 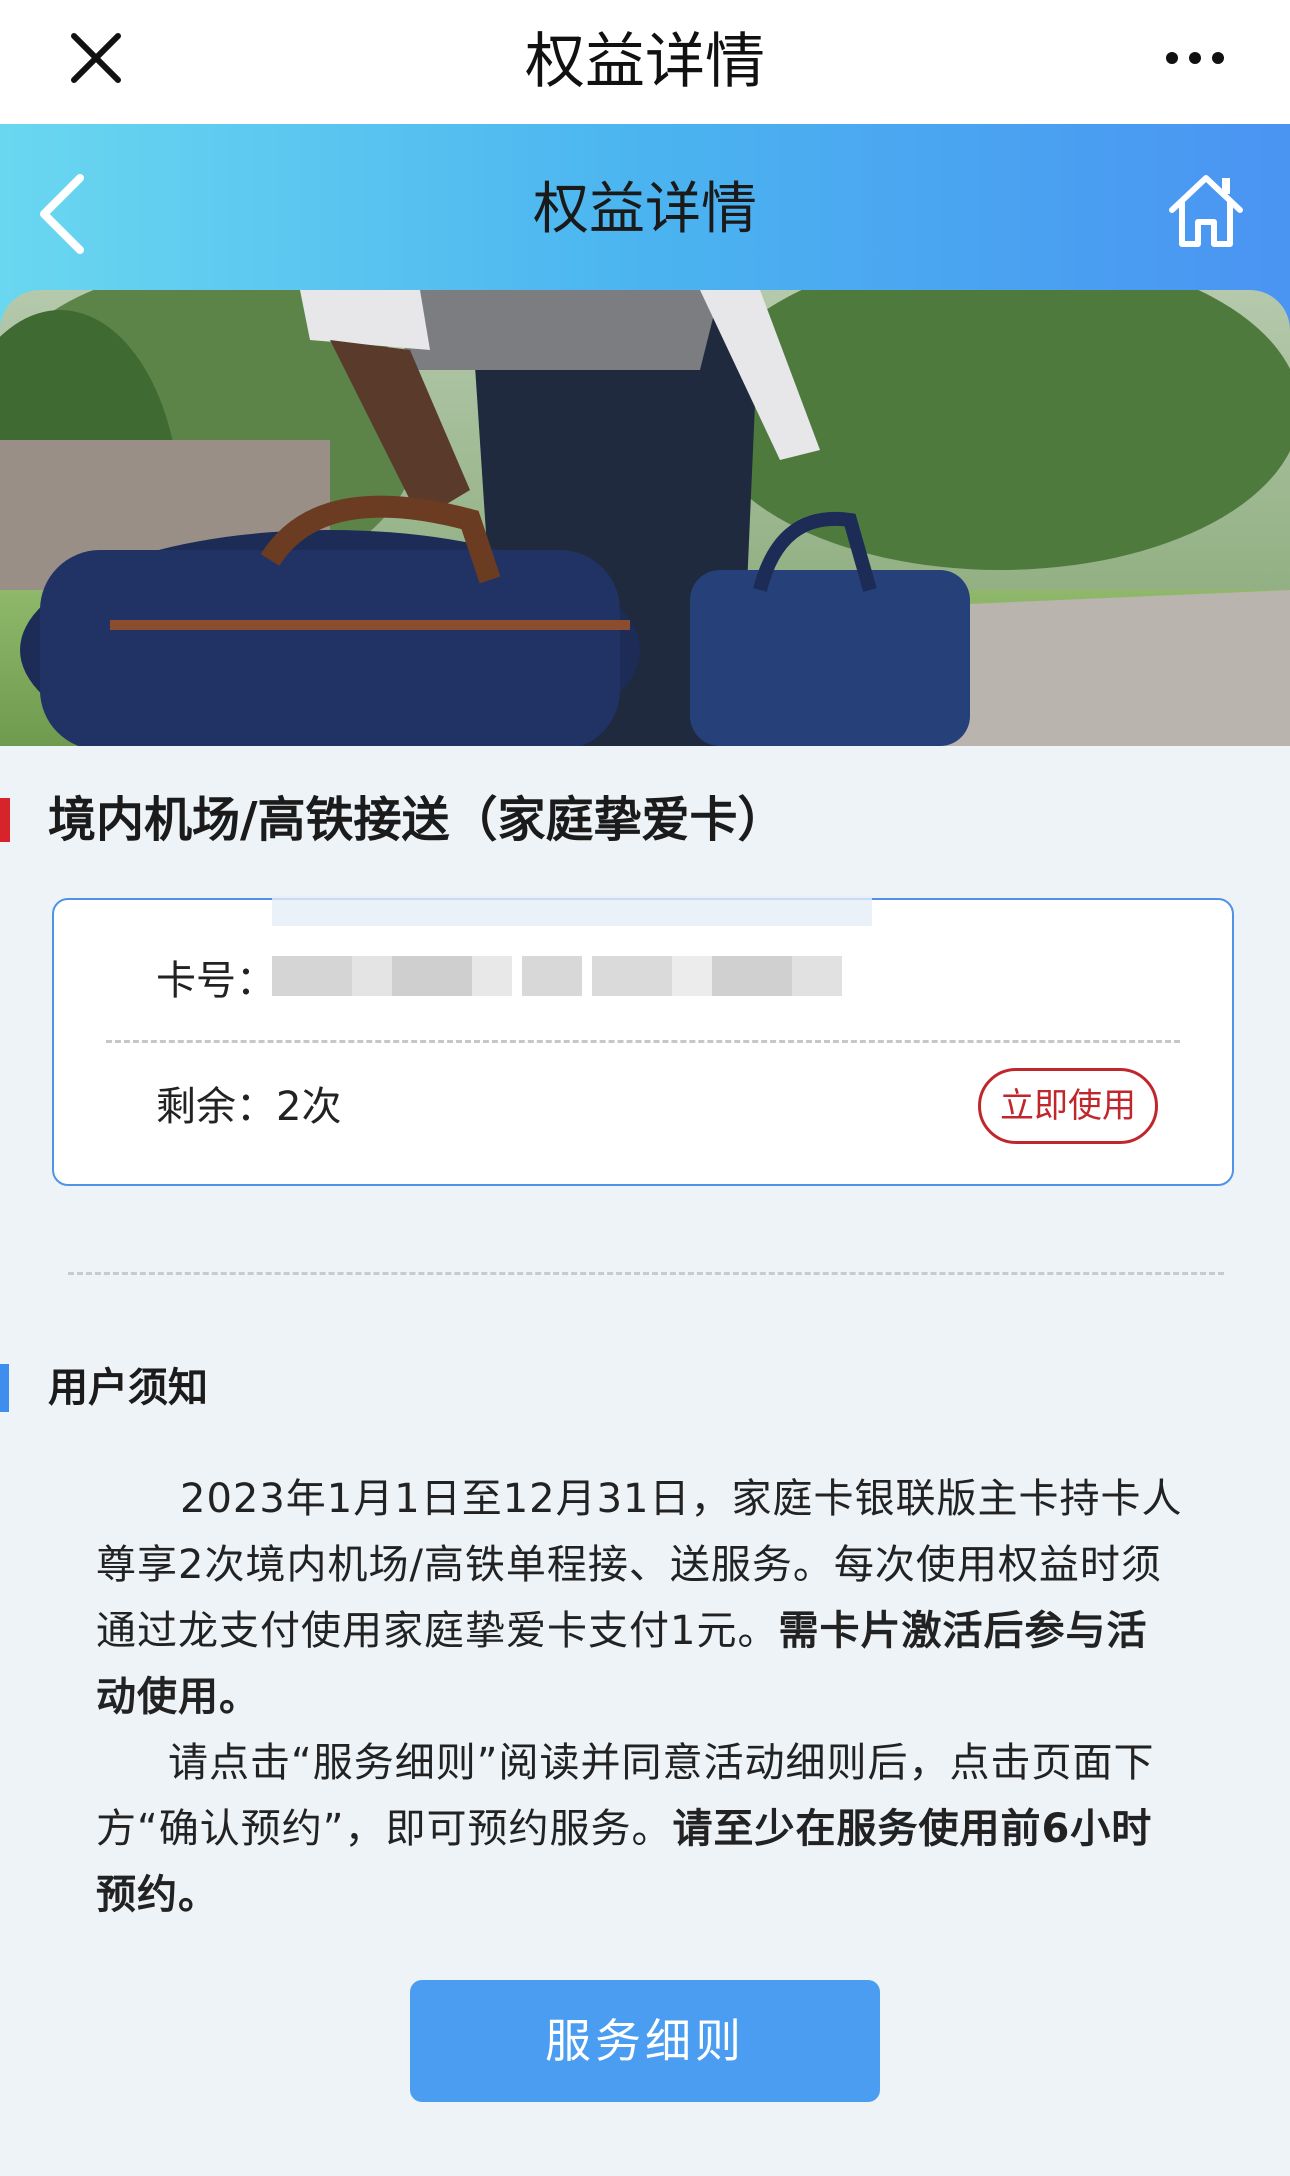 I want to click on remaining-value: 2次, so click(x=309, y=1107).